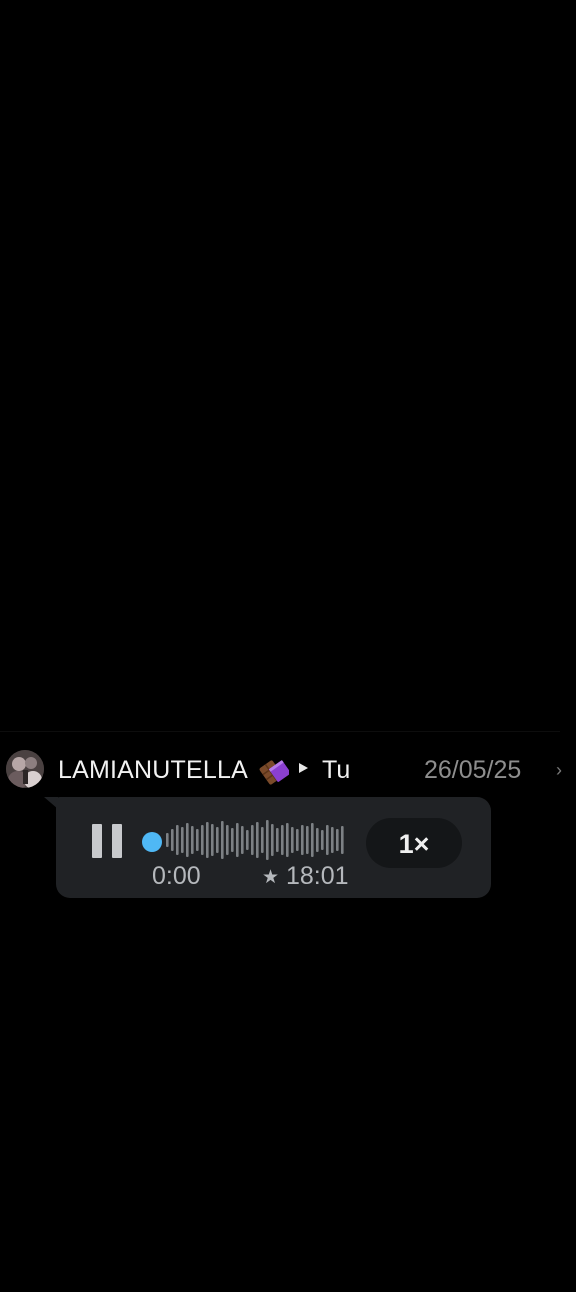  I want to click on audio-waveform, so click(247, 840).